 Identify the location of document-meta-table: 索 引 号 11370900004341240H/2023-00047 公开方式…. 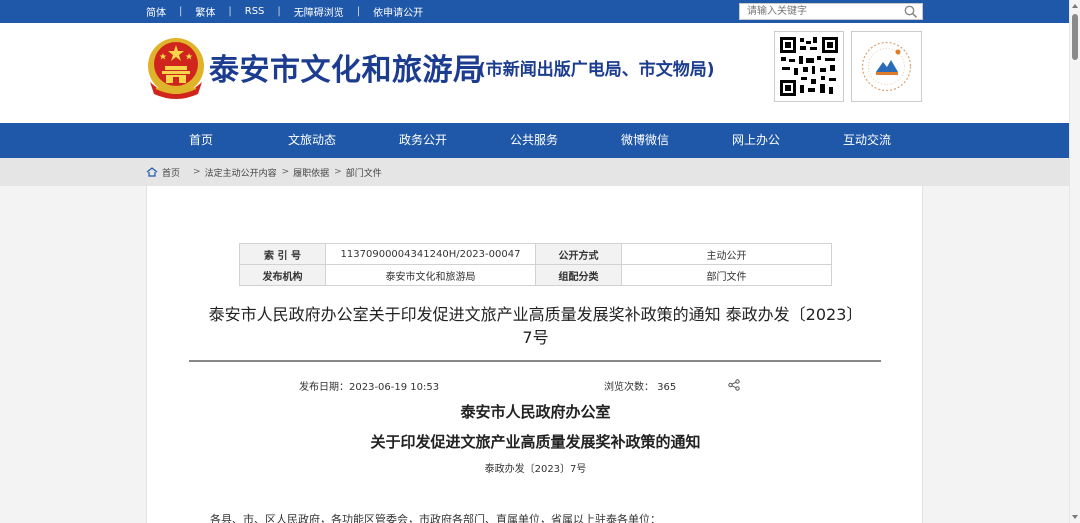
(535, 264).